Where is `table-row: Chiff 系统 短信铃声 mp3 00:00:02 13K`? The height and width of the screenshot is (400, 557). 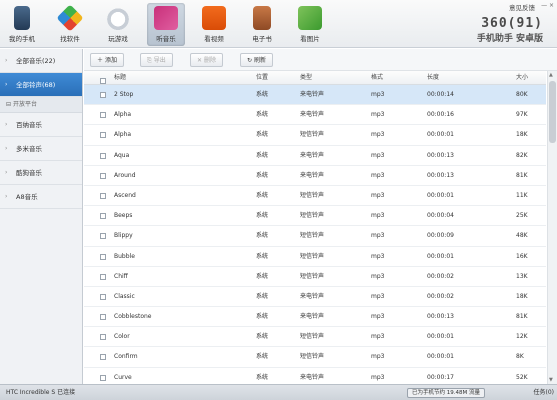
table-row: Chiff 系统 短信铃声 mp3 00:00:02 13K is located at coordinates (315, 277).